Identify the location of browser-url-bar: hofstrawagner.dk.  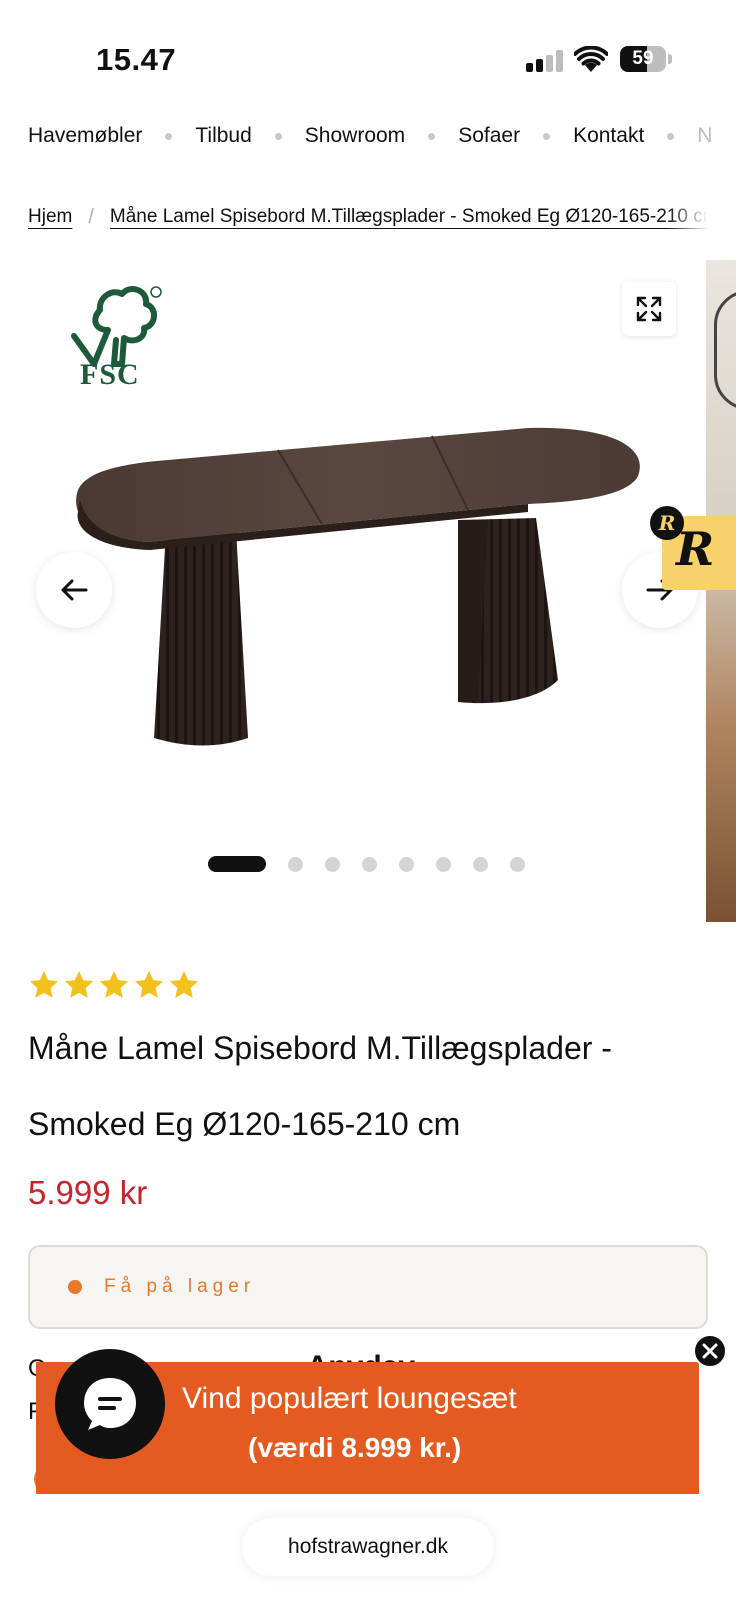
(368, 1547).